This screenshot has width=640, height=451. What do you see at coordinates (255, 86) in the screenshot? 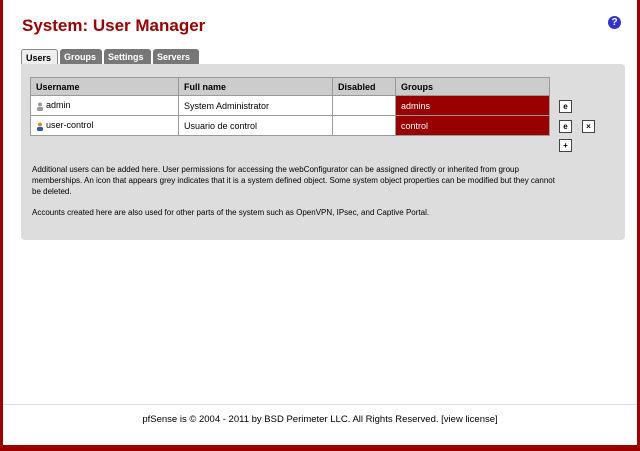
I see `column-header-fullname: Full name` at bounding box center [255, 86].